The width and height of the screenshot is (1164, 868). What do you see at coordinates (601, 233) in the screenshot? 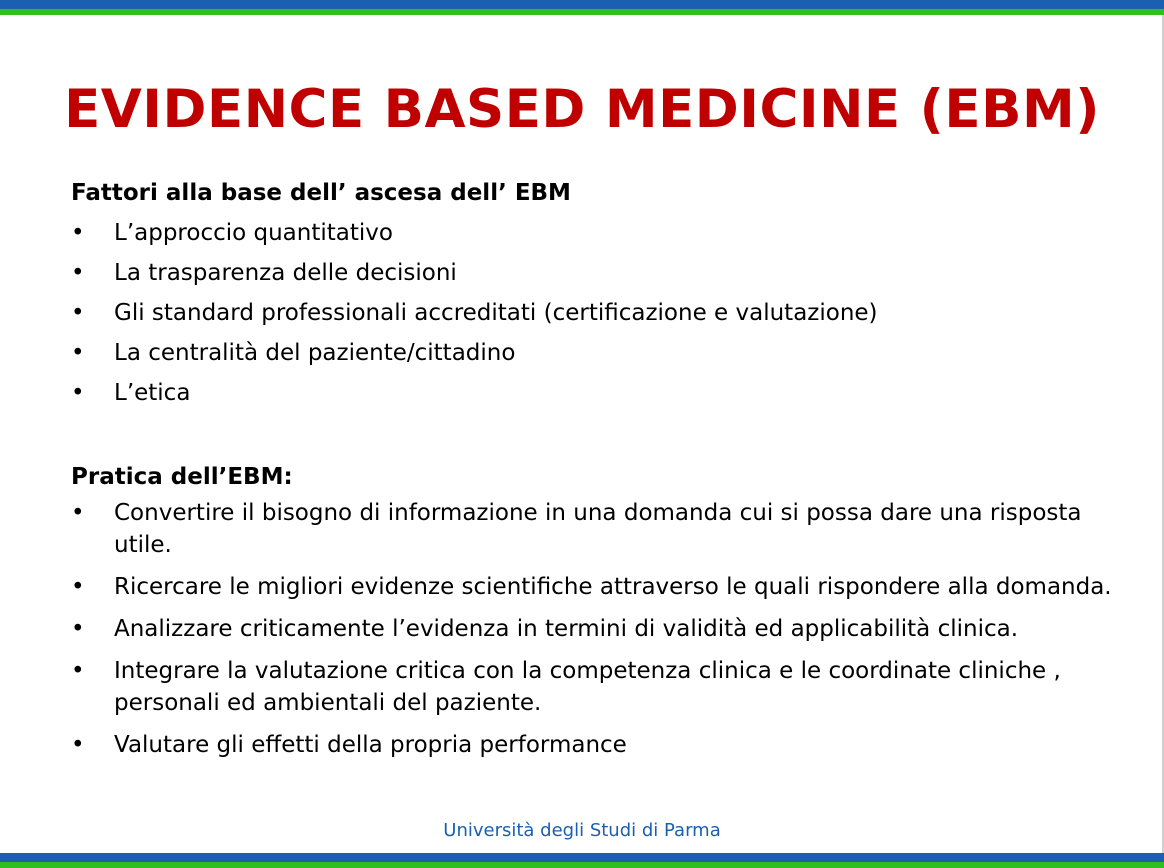
I see `list-item: • L’approccio quantitativo` at bounding box center [601, 233].